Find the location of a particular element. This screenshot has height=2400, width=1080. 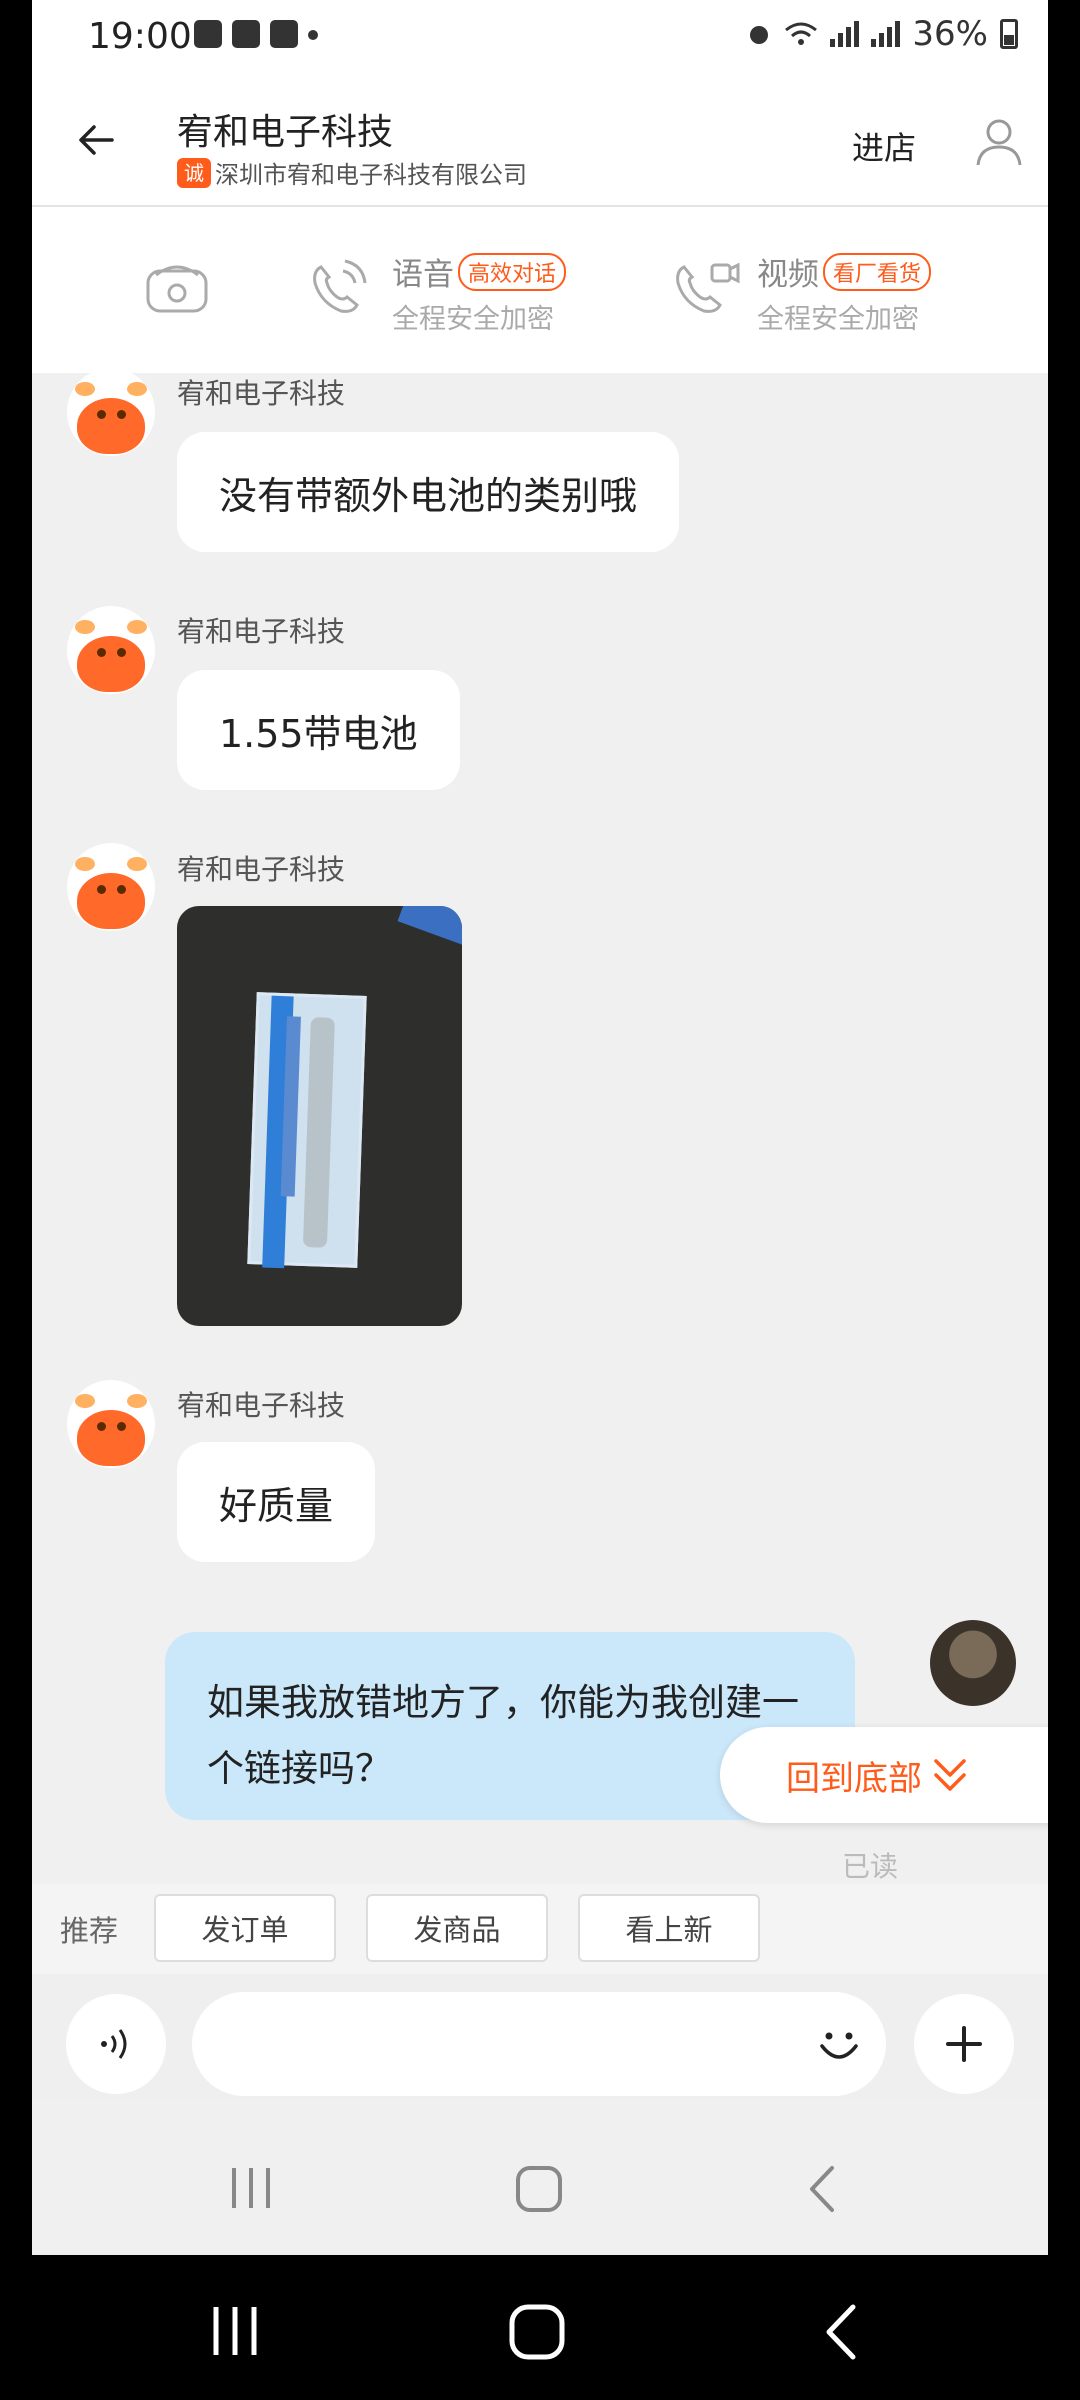

app-navigation-bar is located at coordinates (540, 2177).